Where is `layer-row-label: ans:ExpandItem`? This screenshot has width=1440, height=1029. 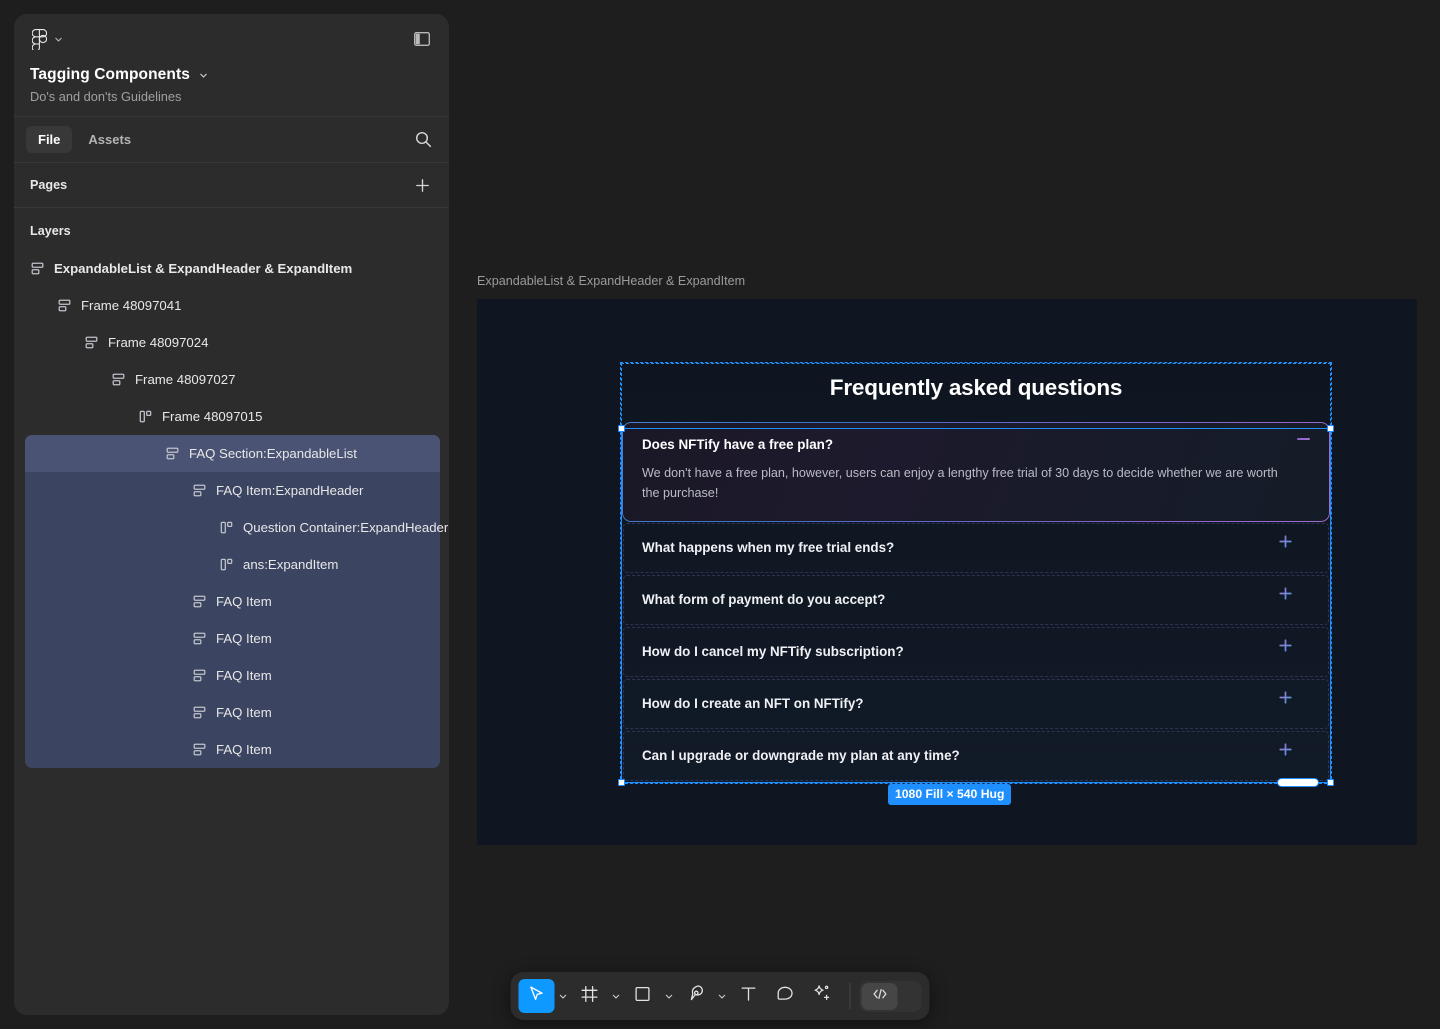 layer-row-label: ans:ExpandItem is located at coordinates (291, 564).